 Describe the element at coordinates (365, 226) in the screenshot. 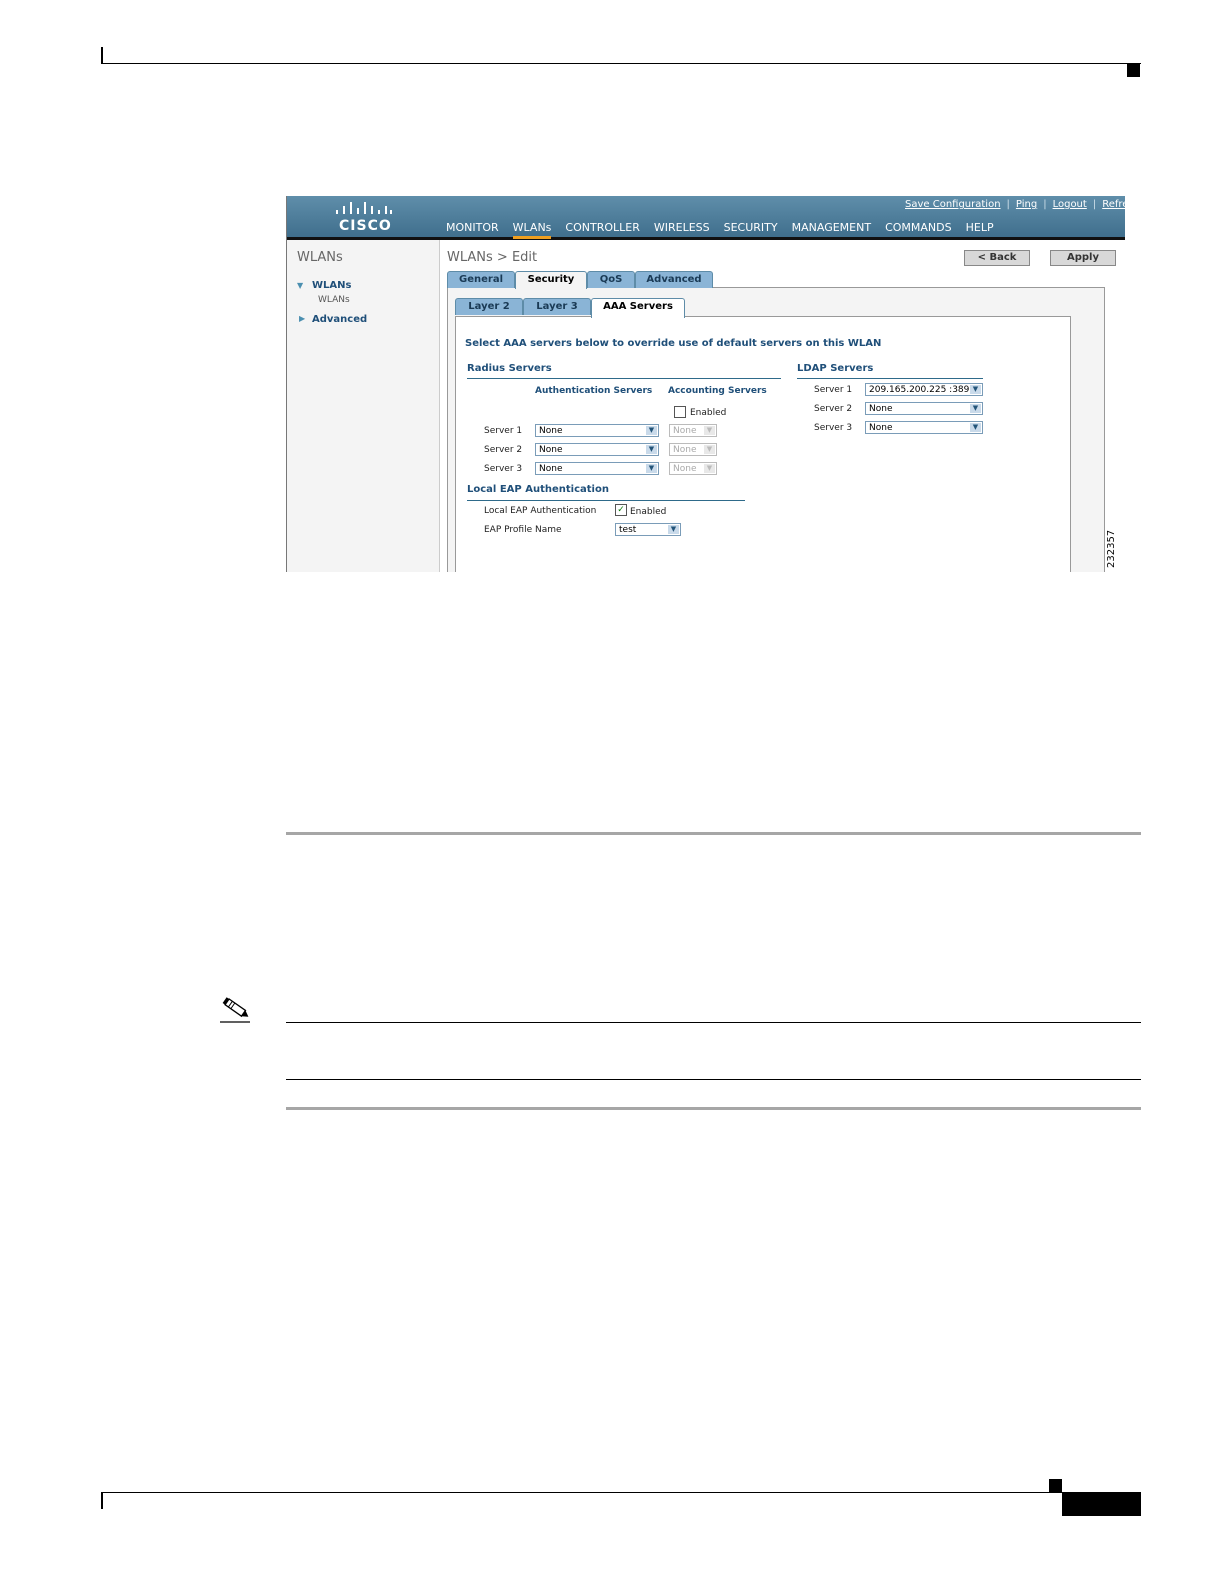

I see `brand-name: CISCO` at that location.